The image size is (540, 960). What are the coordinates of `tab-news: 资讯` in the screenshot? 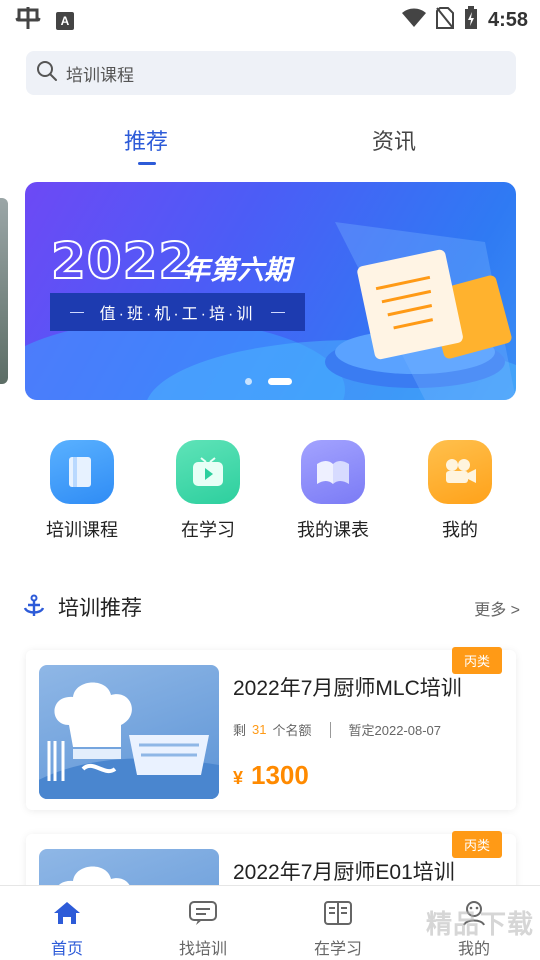 It's located at (394, 140).